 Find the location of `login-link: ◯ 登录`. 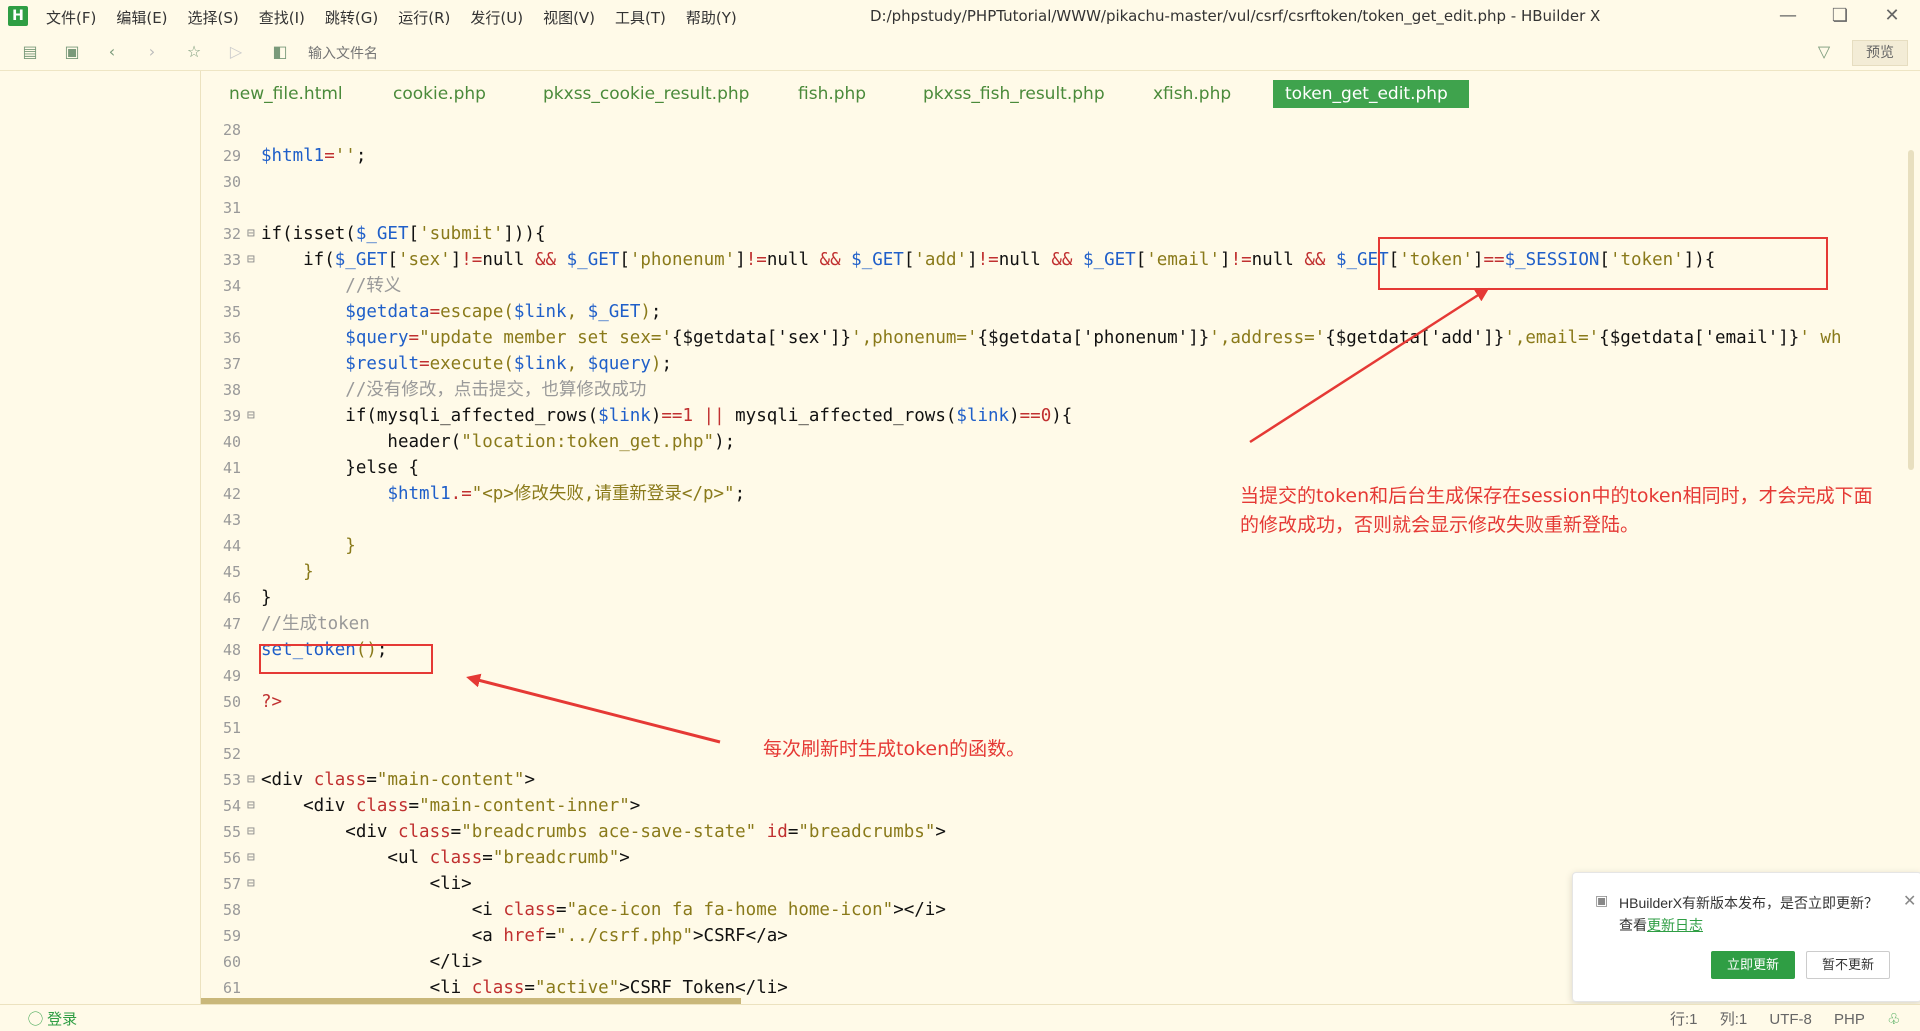

login-link: ◯ 登录 is located at coordinates (52, 1018).